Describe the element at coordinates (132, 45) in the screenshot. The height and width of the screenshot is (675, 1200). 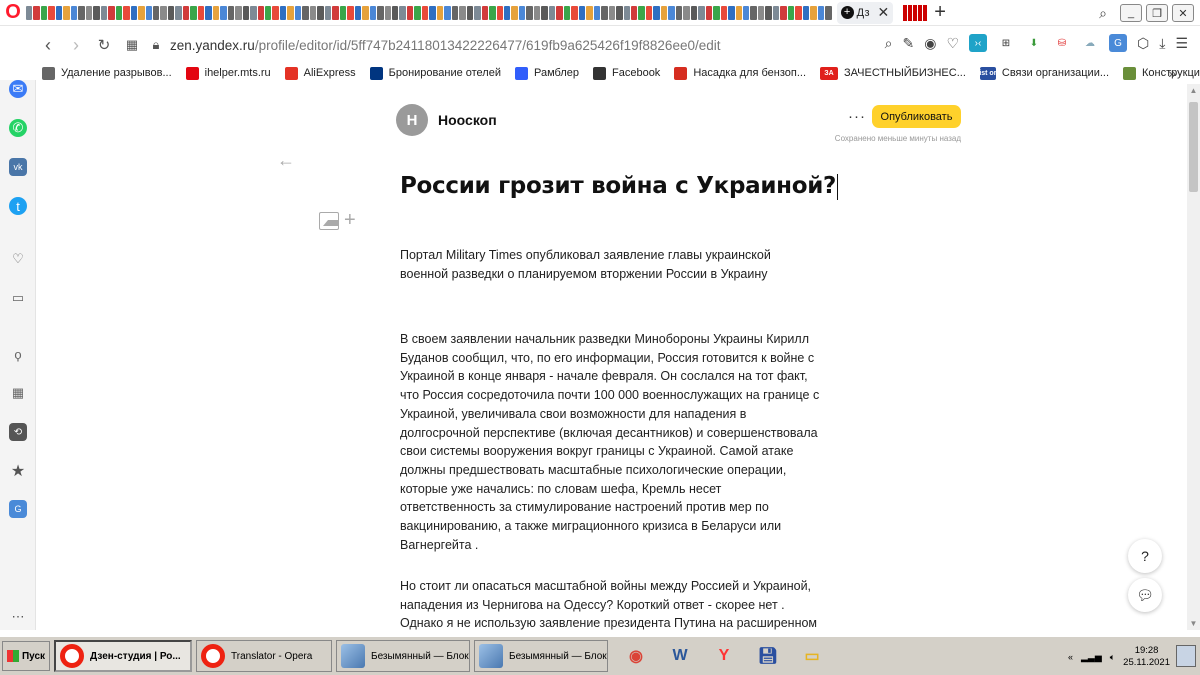
I see `speed-dial-icon: ▦` at that location.